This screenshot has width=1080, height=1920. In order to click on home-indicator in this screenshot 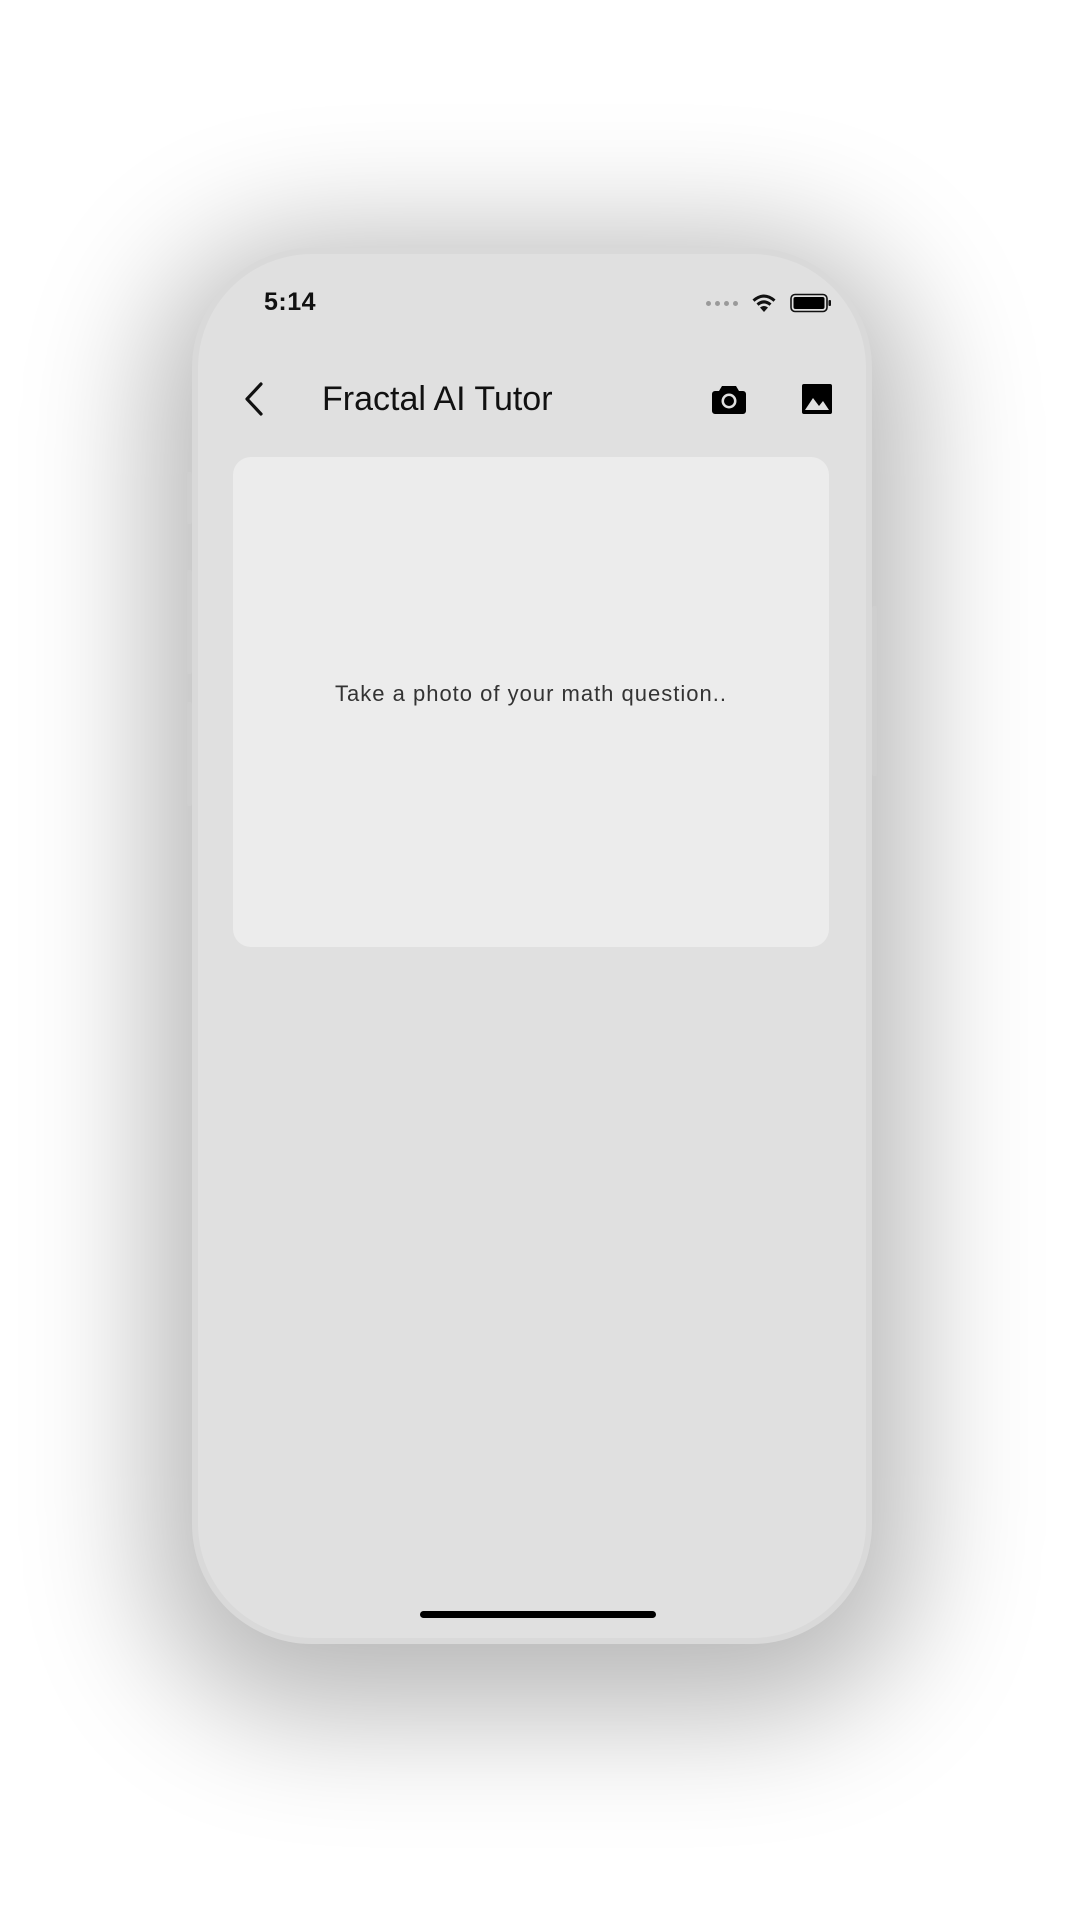, I will do `click(538, 1614)`.